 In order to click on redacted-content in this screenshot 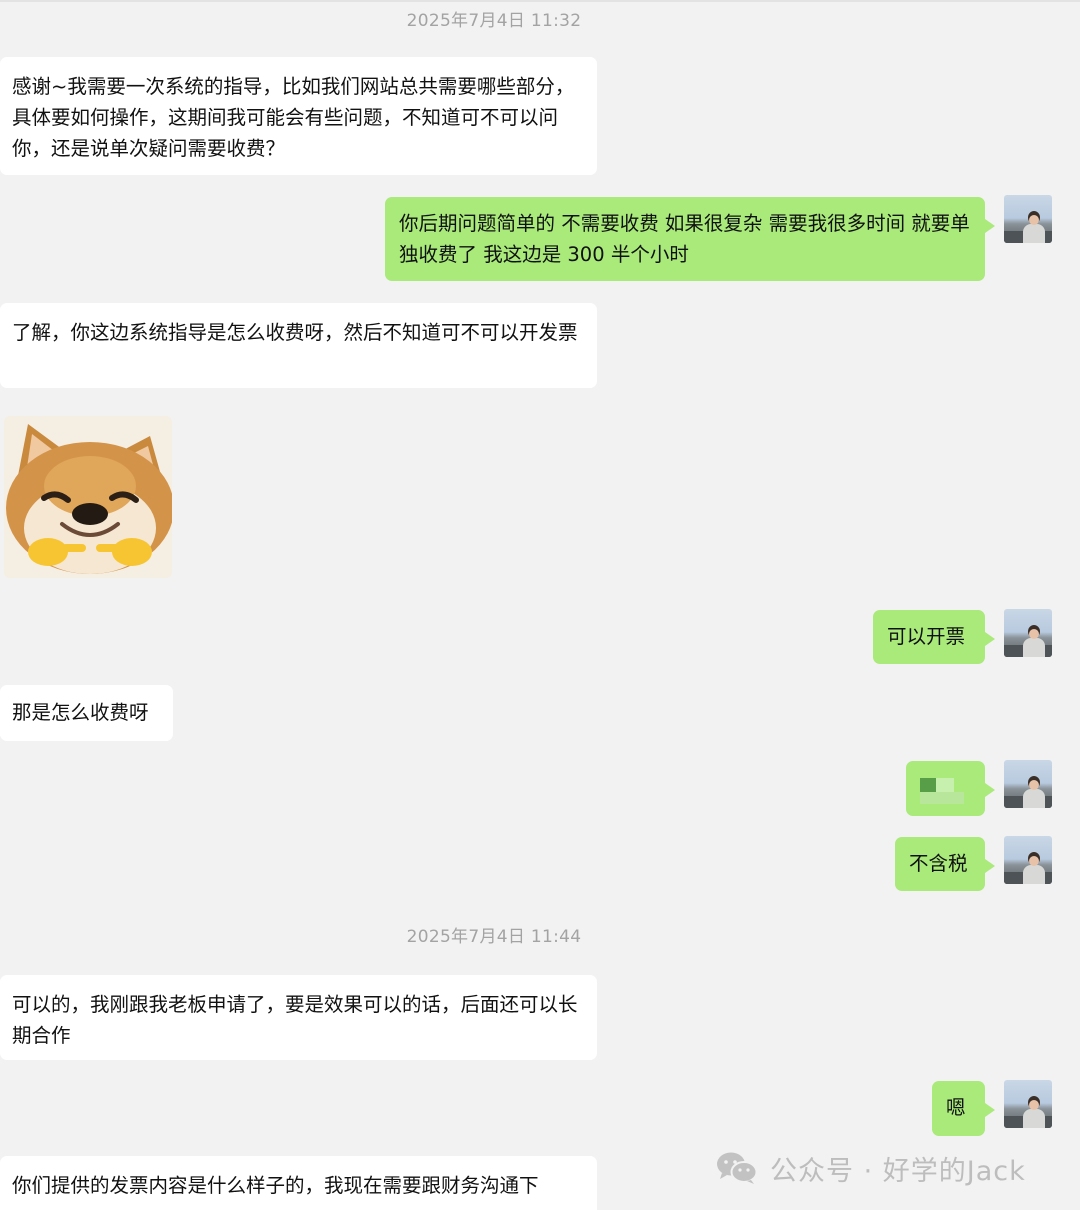, I will do `click(943, 792)`.